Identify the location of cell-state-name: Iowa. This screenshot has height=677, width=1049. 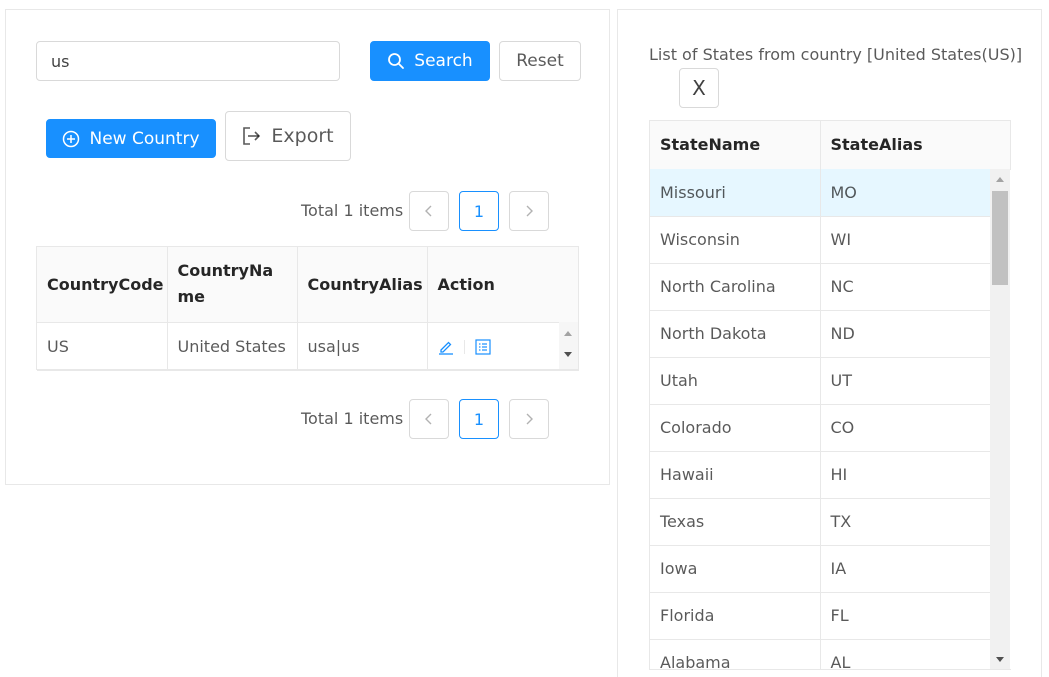
(735, 569).